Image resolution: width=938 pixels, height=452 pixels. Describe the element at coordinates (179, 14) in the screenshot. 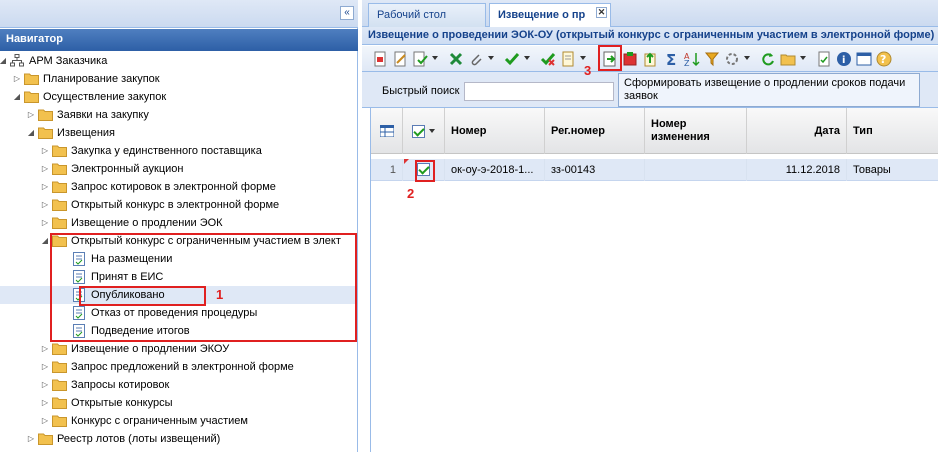

I see `navigator-top-strip: «` at that location.